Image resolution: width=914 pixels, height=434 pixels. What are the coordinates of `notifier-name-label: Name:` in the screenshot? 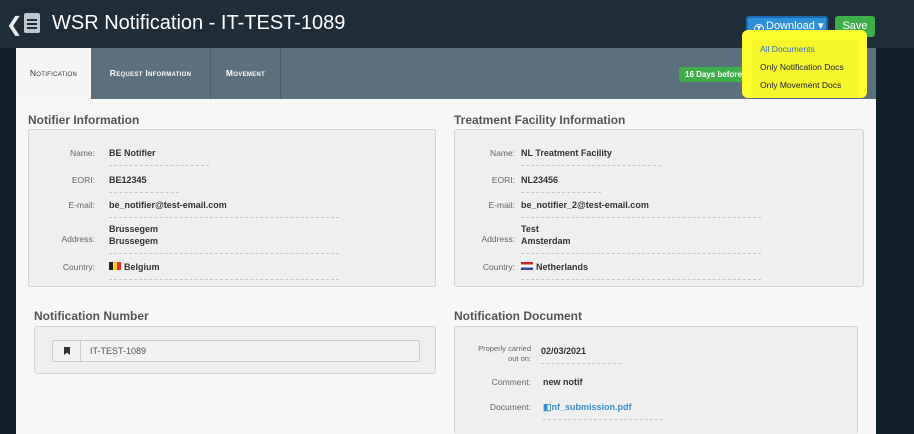 It's located at (82, 153).